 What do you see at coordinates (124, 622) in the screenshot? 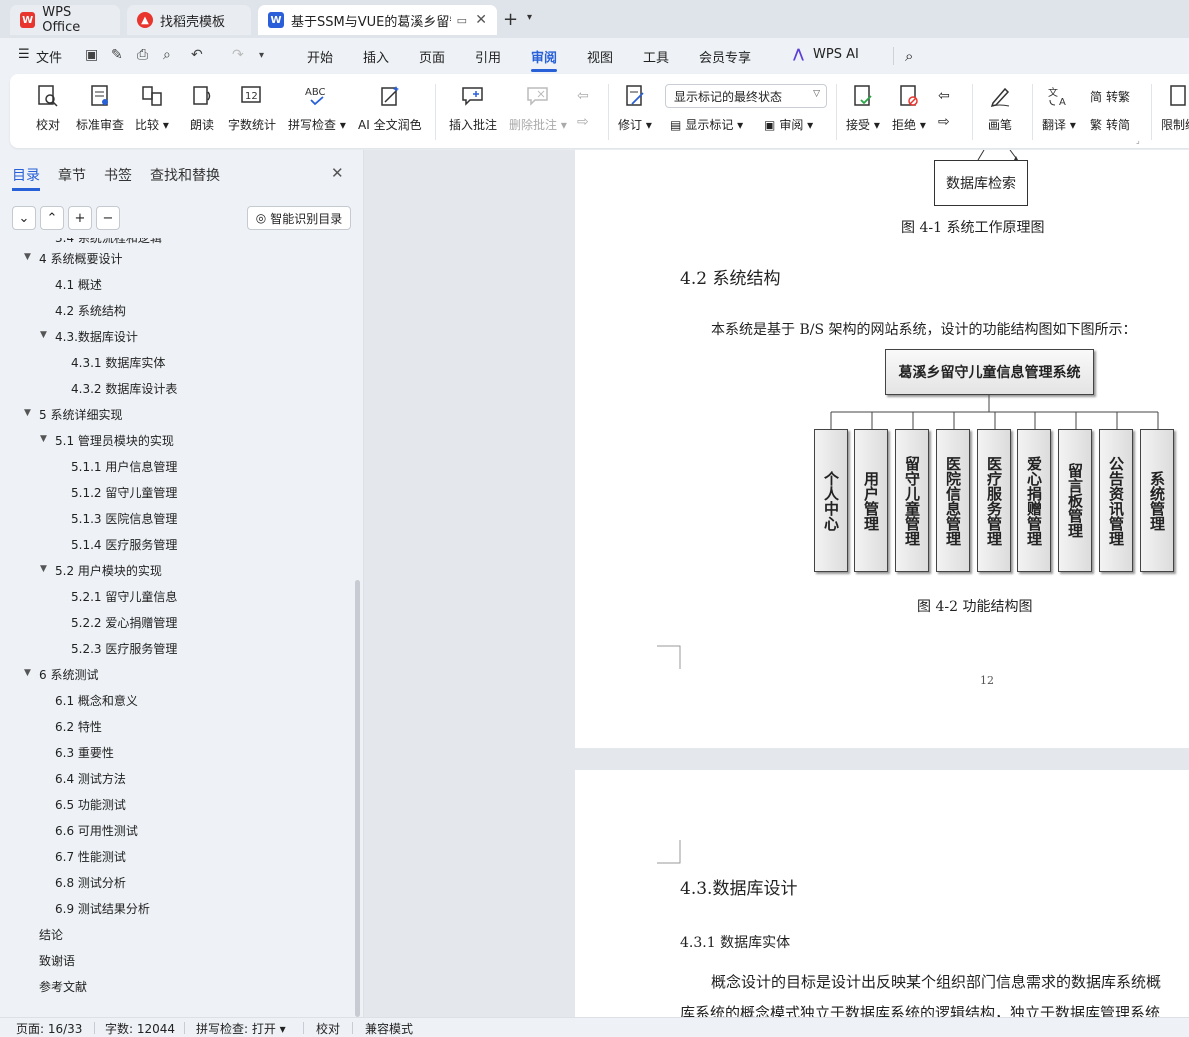
I see `toc-item: 5.2.2 爱心捐赠管理` at bounding box center [124, 622].